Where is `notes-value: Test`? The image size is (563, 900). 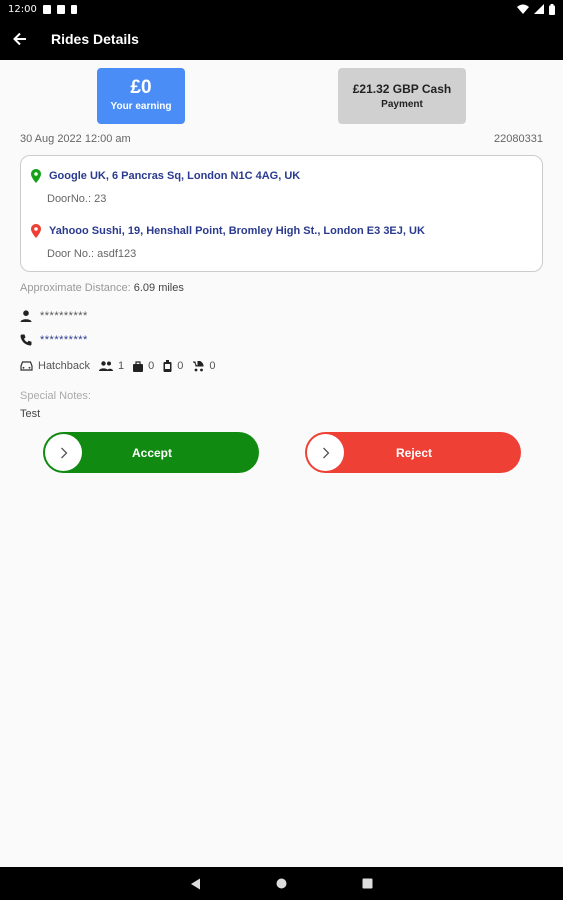
notes-value: Test is located at coordinates (30, 414).